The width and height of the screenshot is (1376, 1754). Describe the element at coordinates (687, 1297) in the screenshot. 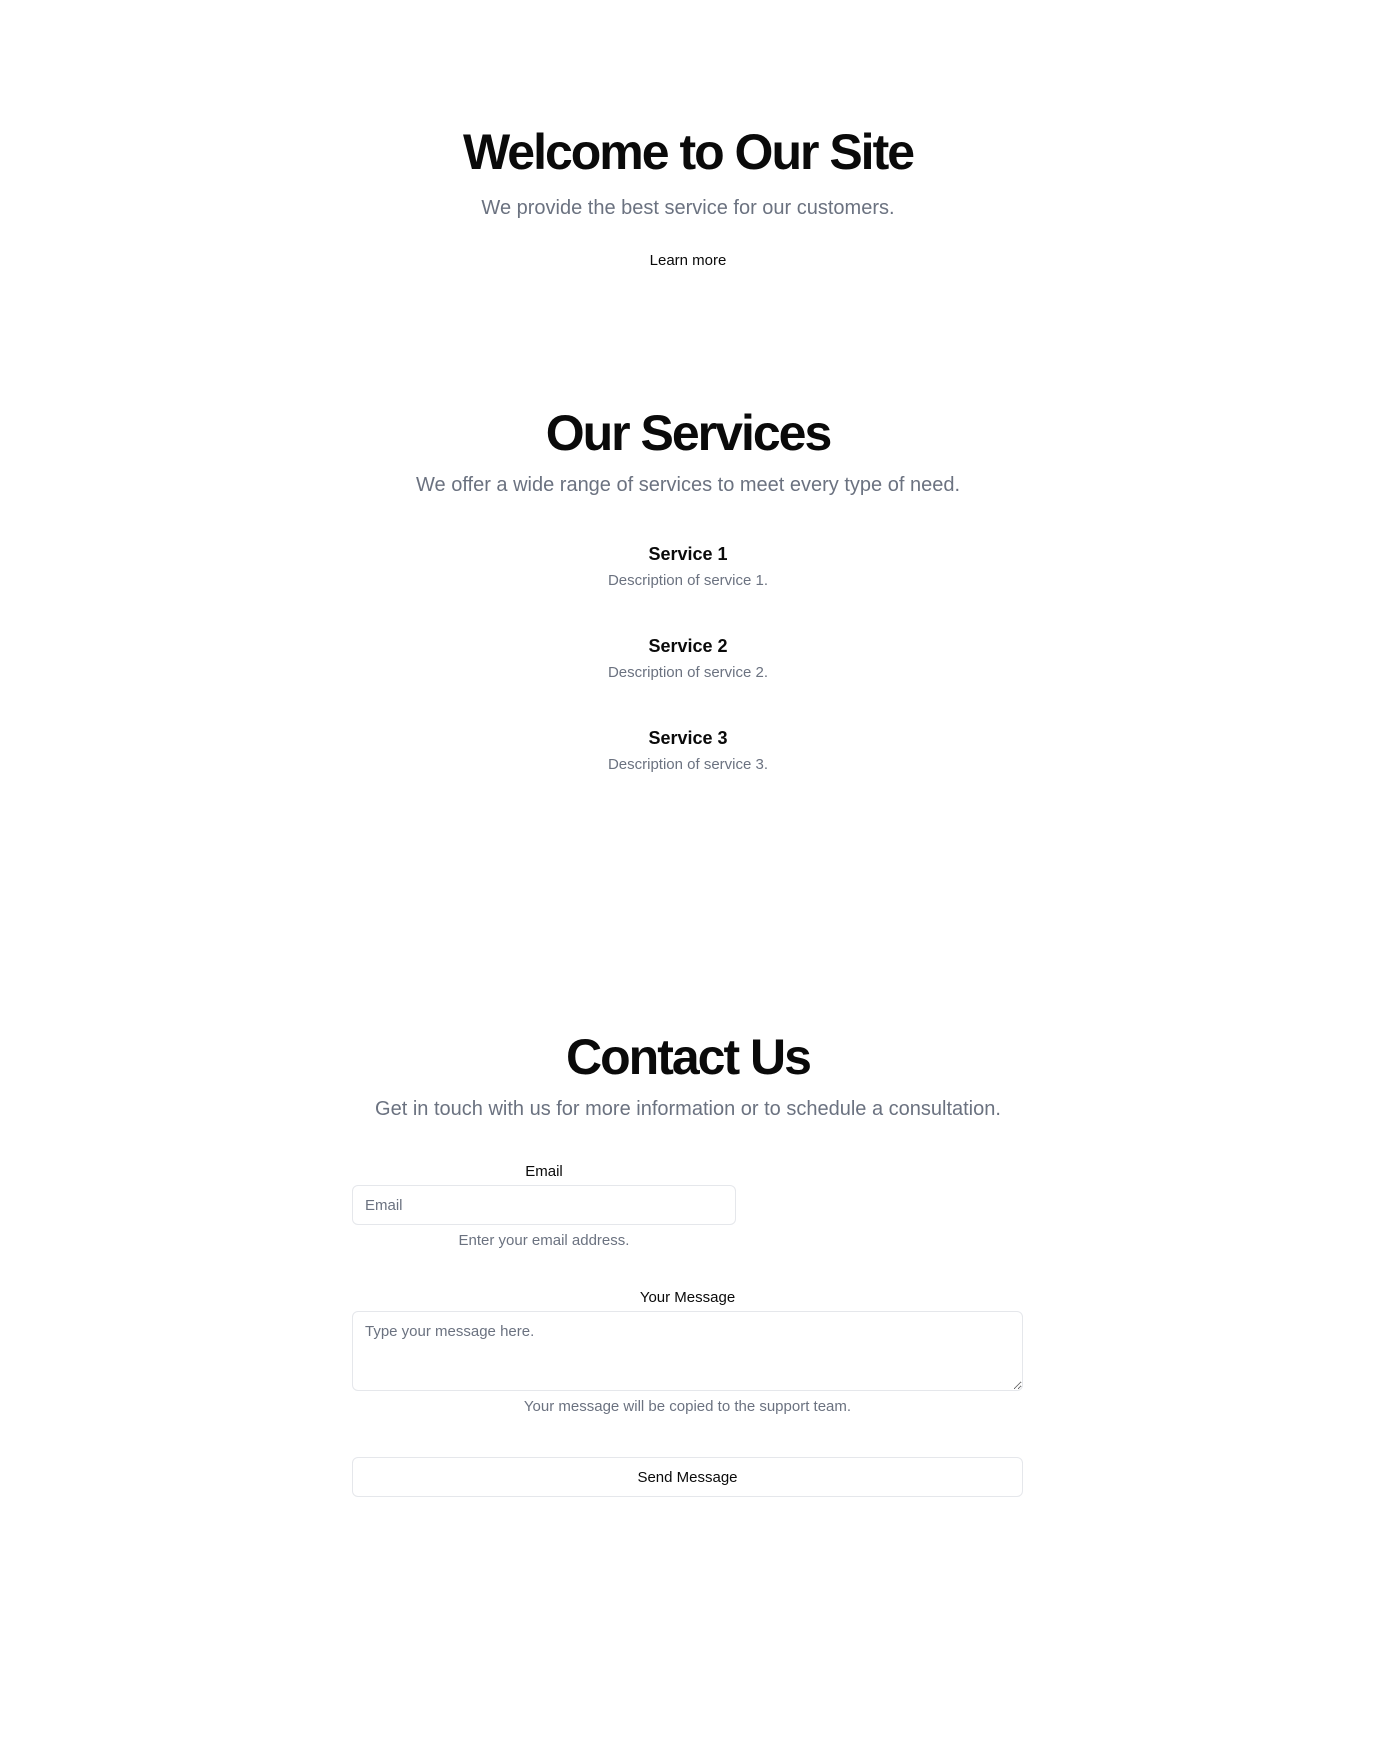

I see `message-label: Your Message` at that location.